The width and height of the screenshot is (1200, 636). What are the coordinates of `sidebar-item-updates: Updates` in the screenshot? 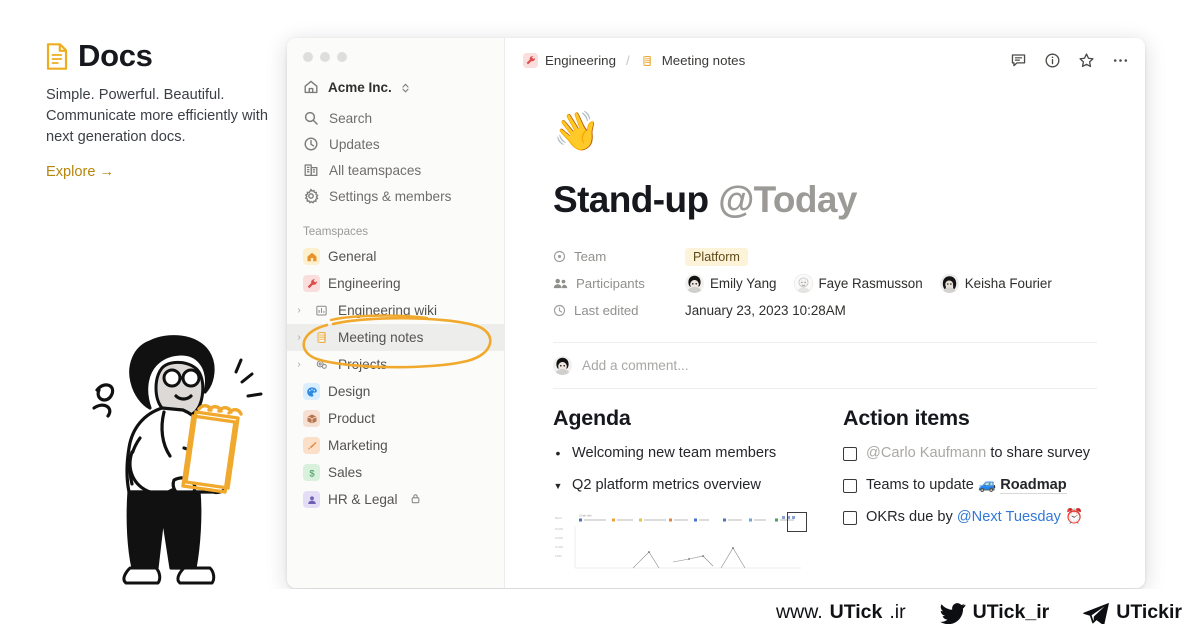 It's located at (395, 144).